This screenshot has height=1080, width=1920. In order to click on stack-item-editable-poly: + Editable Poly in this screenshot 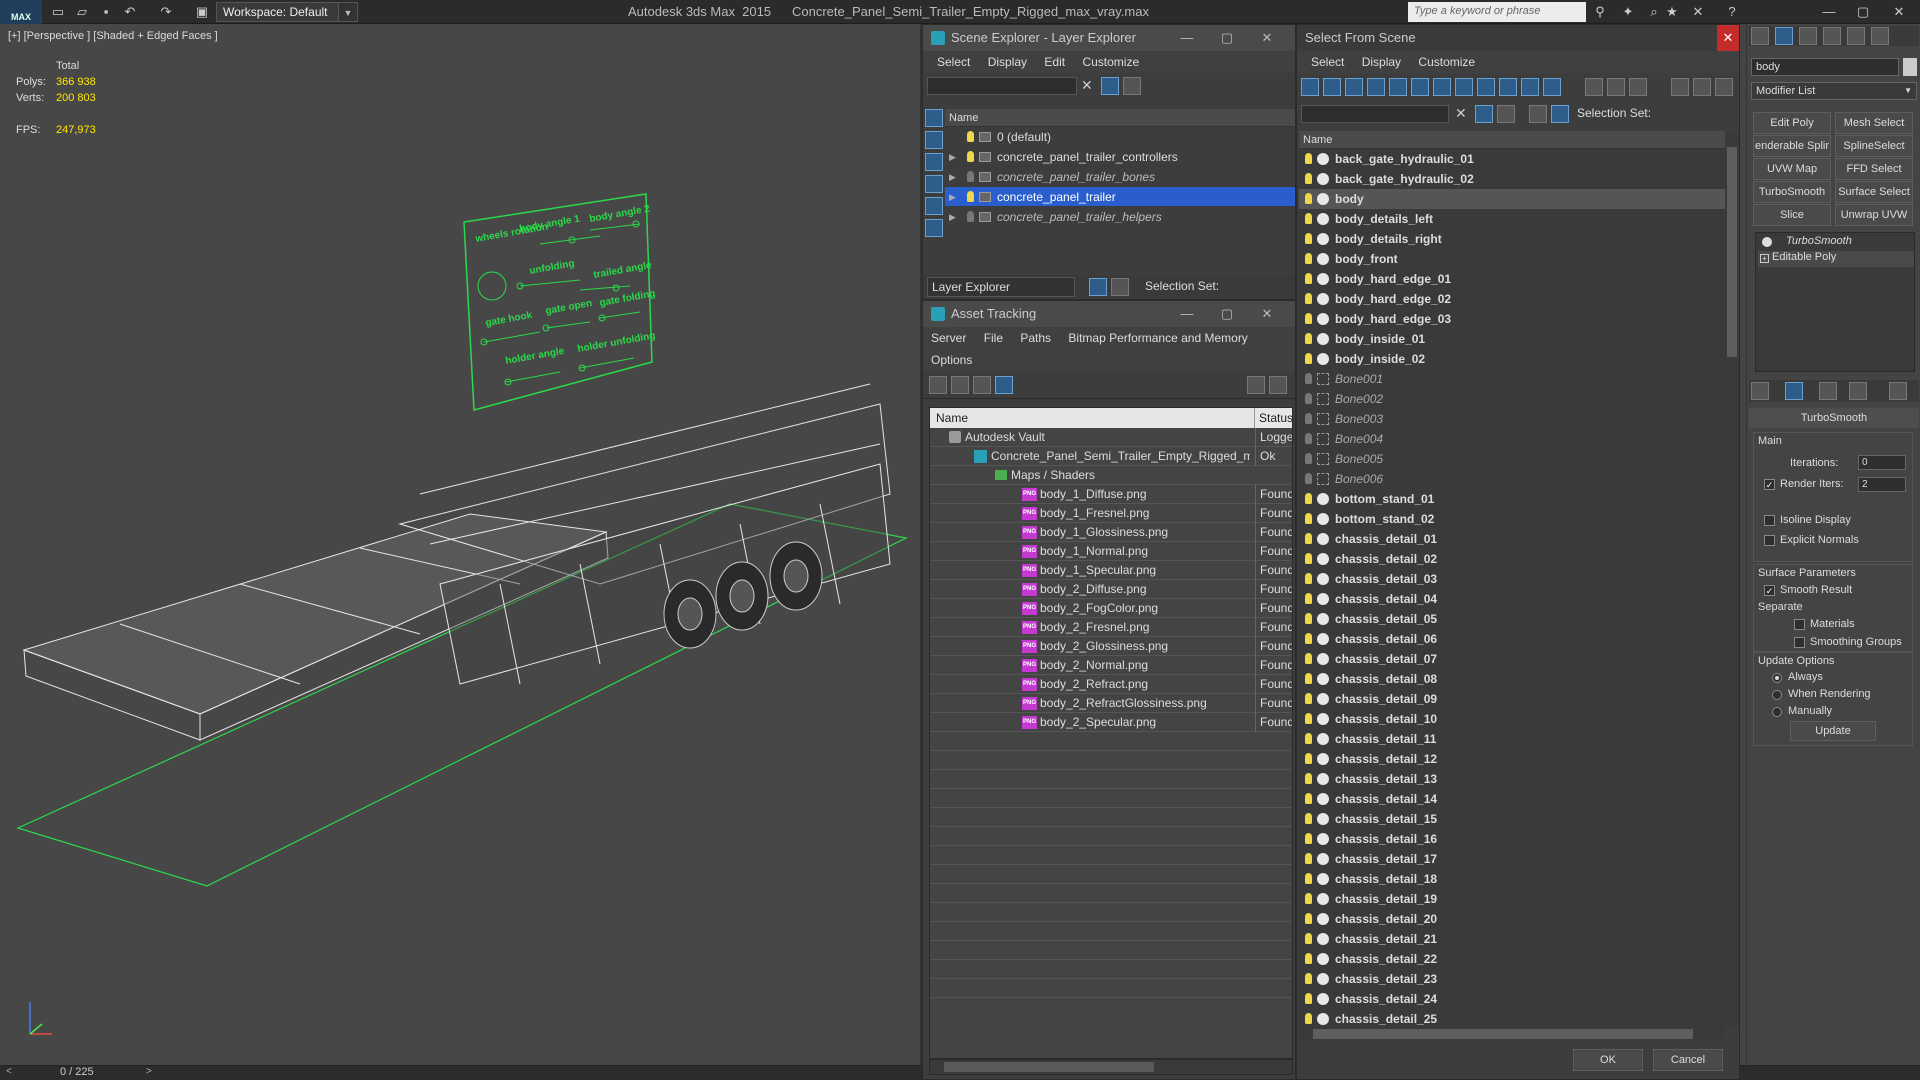, I will do `click(1836, 259)`.